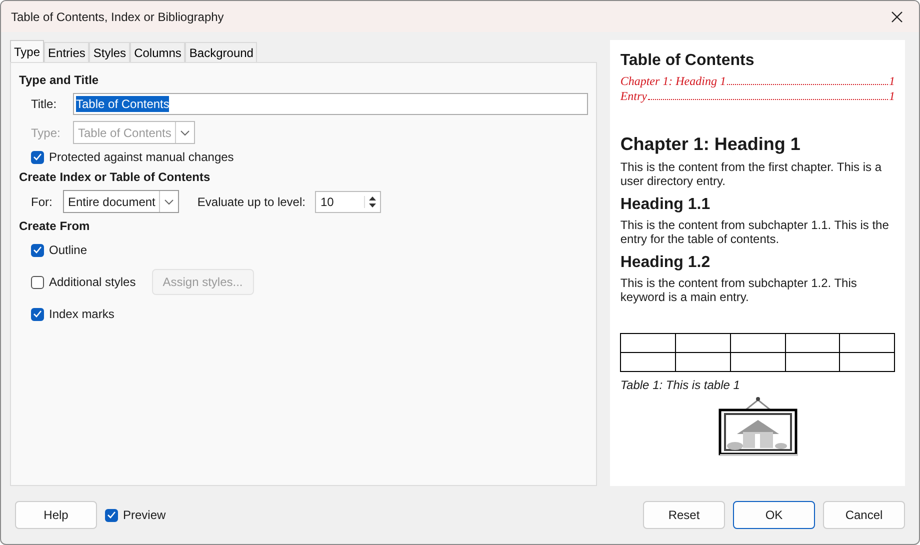 Image resolution: width=920 pixels, height=545 pixels. I want to click on title-field: Table of Contents, so click(330, 104).